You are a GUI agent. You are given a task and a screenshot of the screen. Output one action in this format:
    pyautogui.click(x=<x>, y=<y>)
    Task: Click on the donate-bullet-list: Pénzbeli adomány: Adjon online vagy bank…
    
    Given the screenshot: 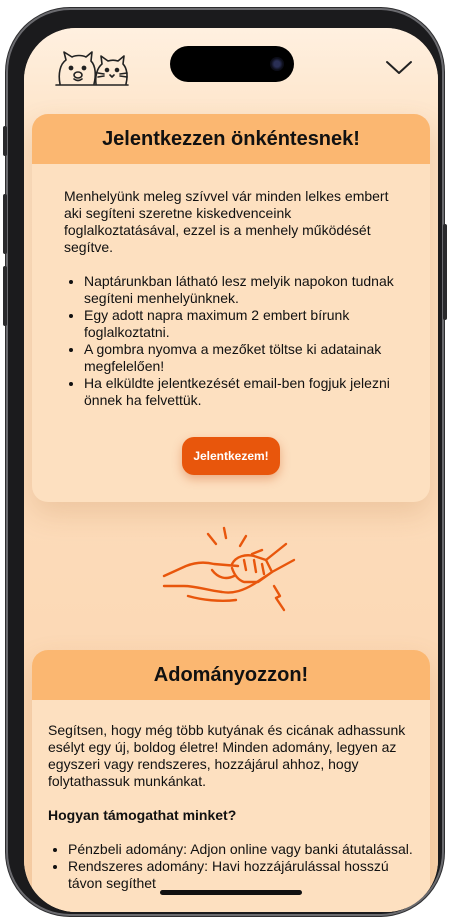 What is the action you would take?
    pyautogui.click(x=231, y=866)
    